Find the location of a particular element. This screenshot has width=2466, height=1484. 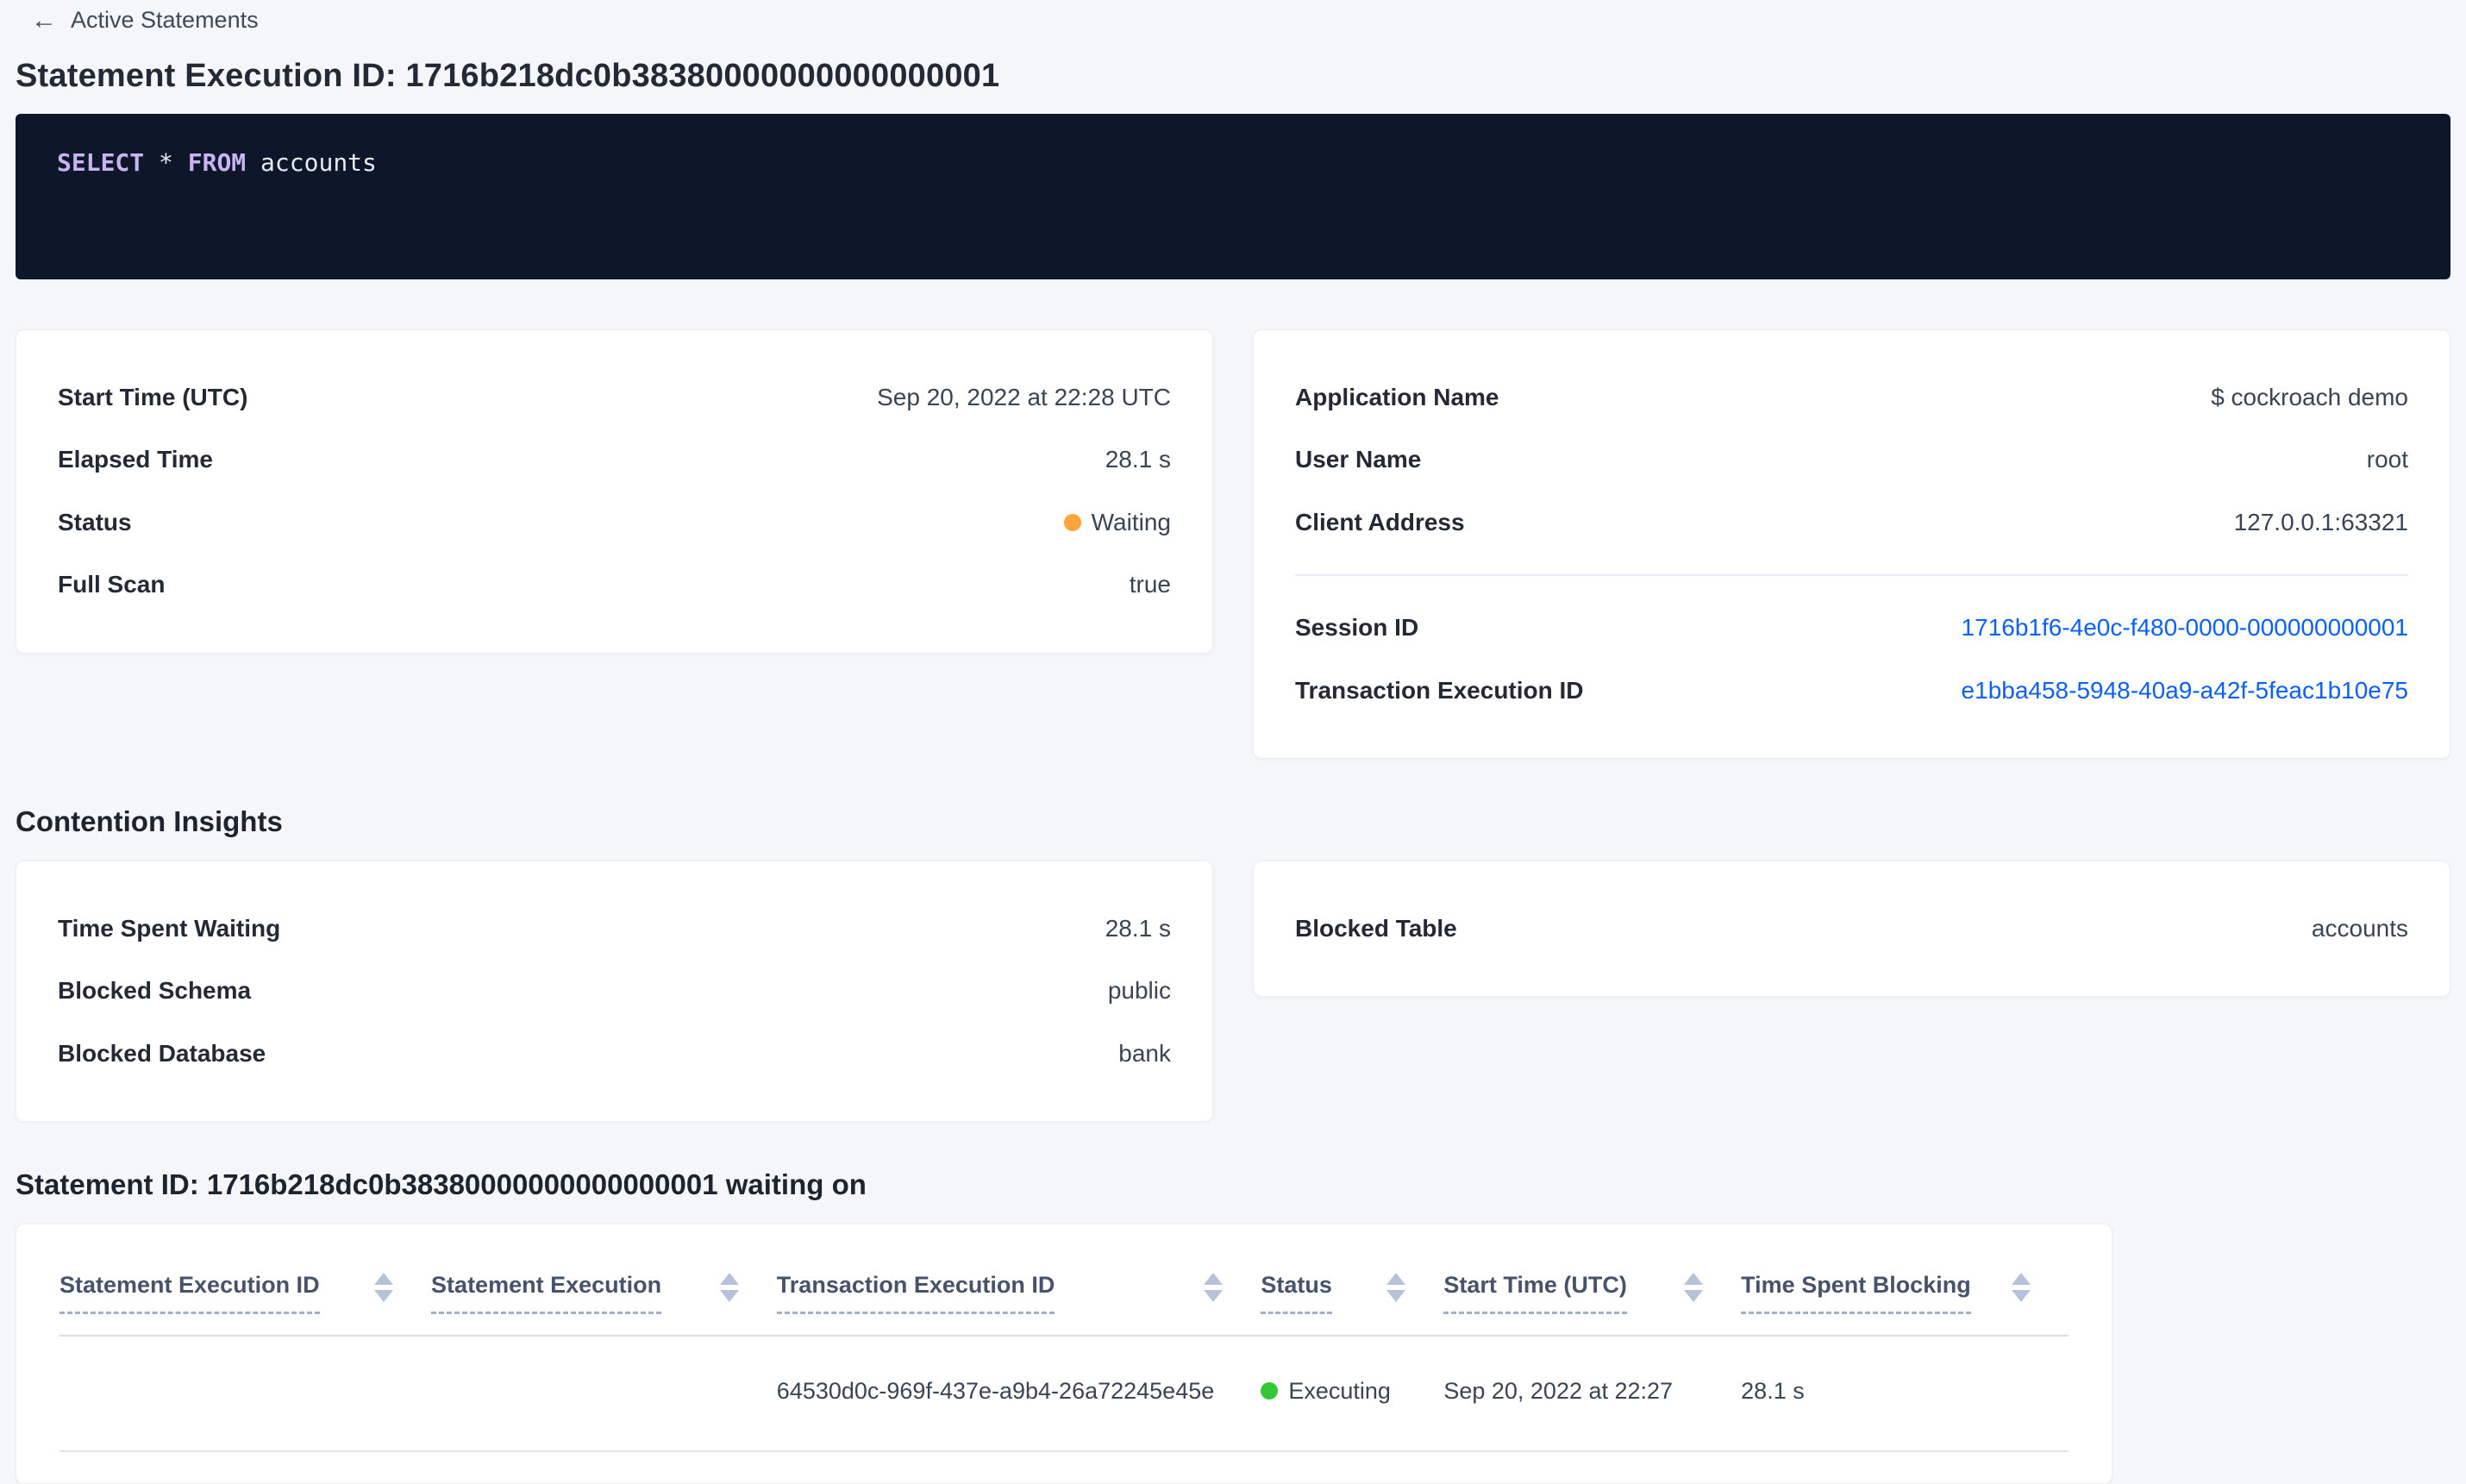

sql-keyword-select: SELECT is located at coordinates (101, 162).